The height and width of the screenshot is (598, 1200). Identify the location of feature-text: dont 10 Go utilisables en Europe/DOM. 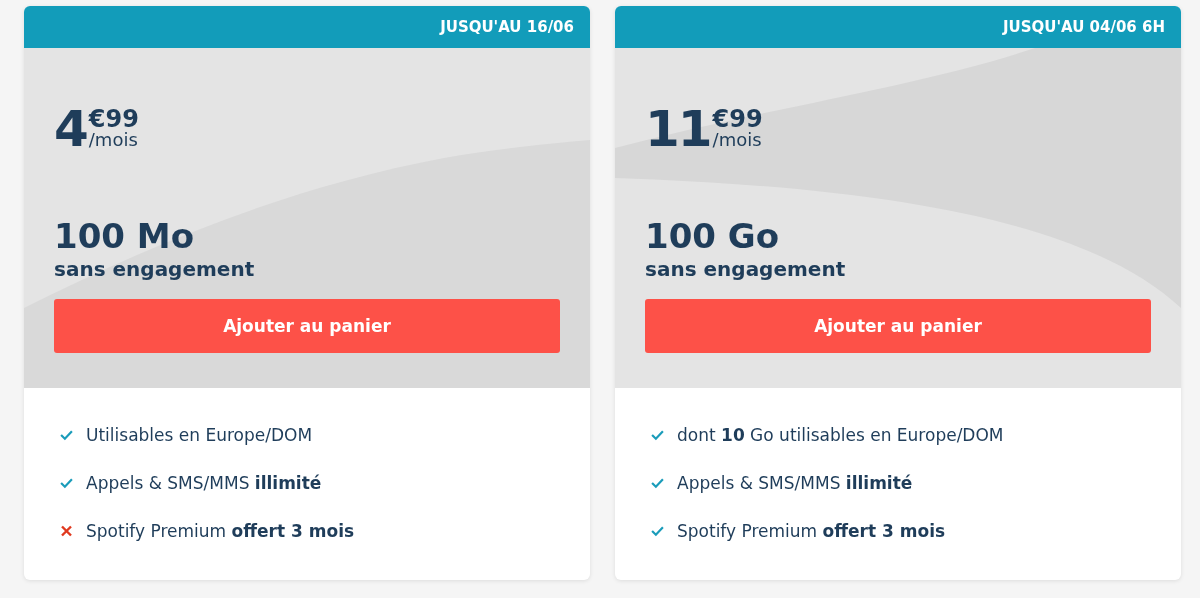
(840, 434).